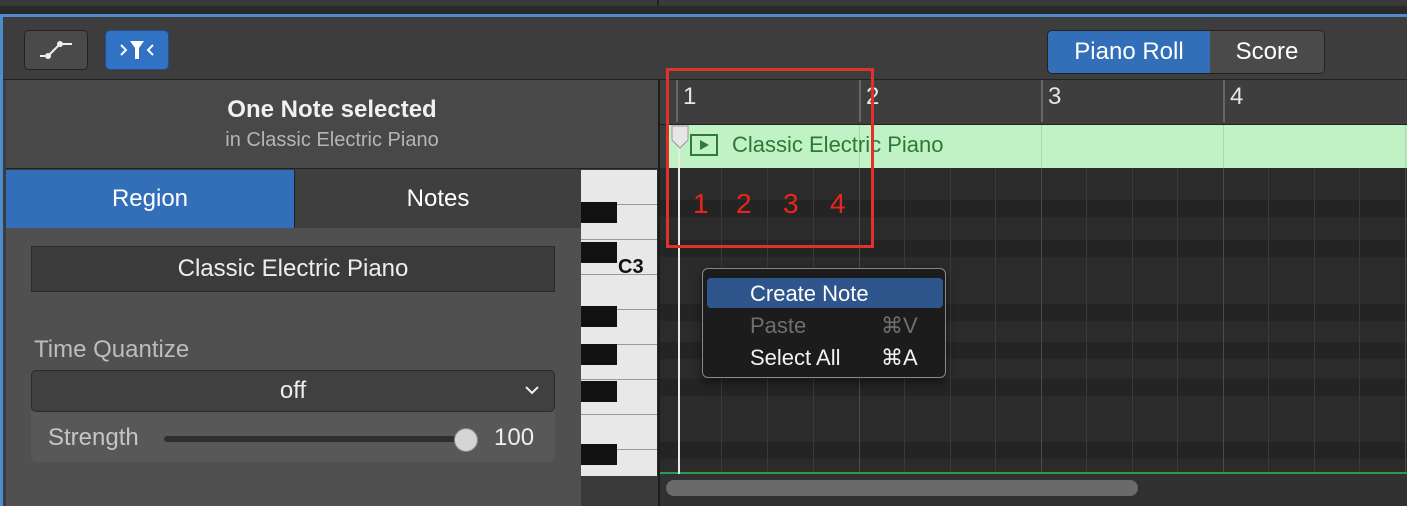 This screenshot has height=506, width=1407. I want to click on time-quantize-value: off, so click(293, 390).